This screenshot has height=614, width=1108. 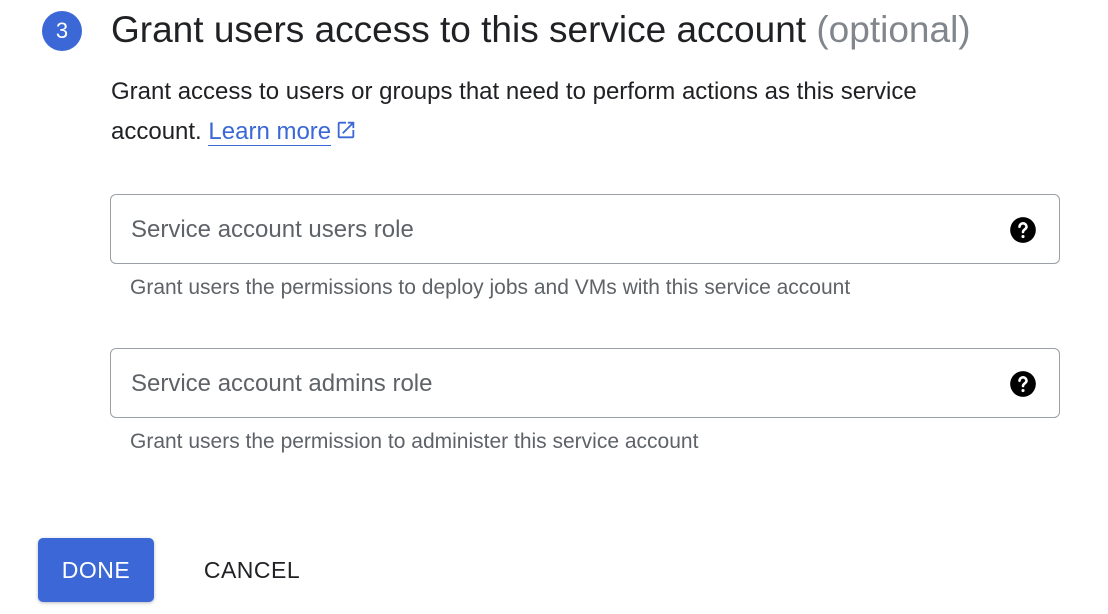 What do you see at coordinates (551, 230) in the screenshot?
I see `users-role-input` at bounding box center [551, 230].